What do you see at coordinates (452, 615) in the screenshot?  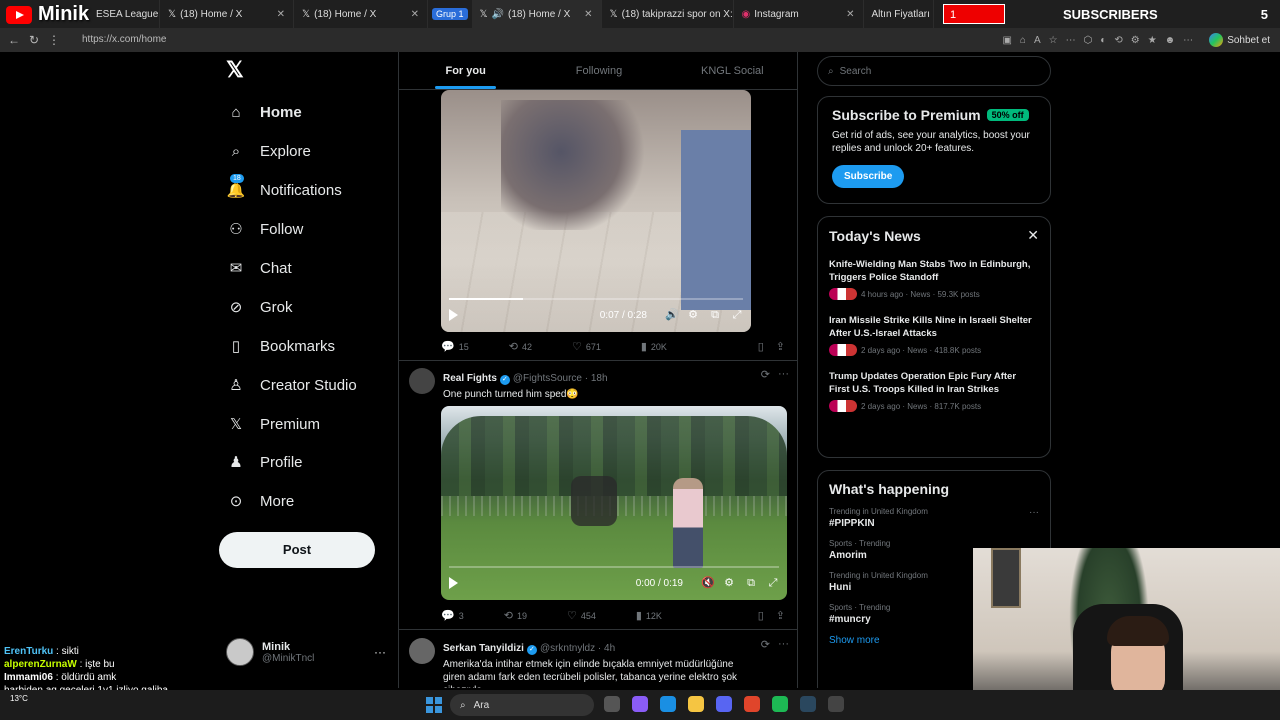 I see `reply-button: 💬 3` at bounding box center [452, 615].